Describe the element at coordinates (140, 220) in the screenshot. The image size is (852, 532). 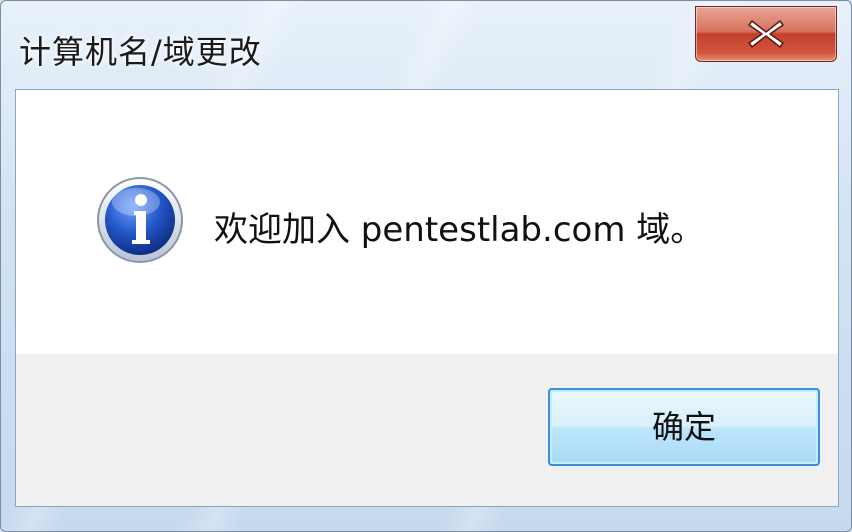
I see `information-icon` at that location.